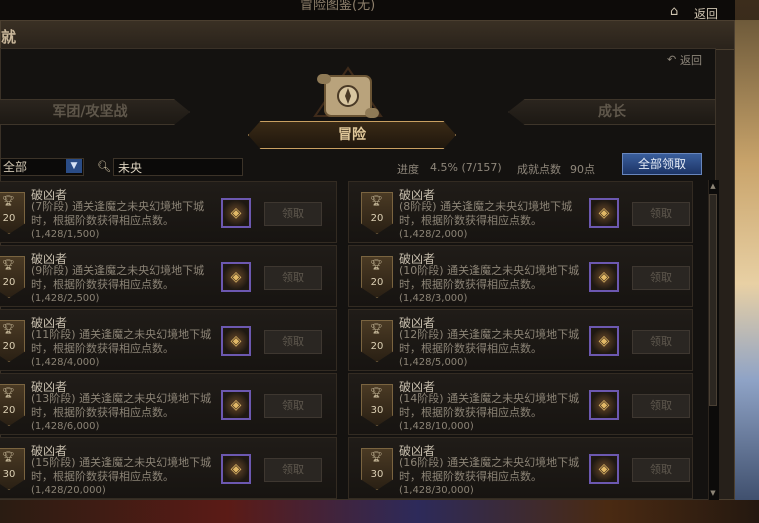  What do you see at coordinates (68, 490) in the screenshot?
I see `achievement-progress: (1,428/20,000)` at bounding box center [68, 490].